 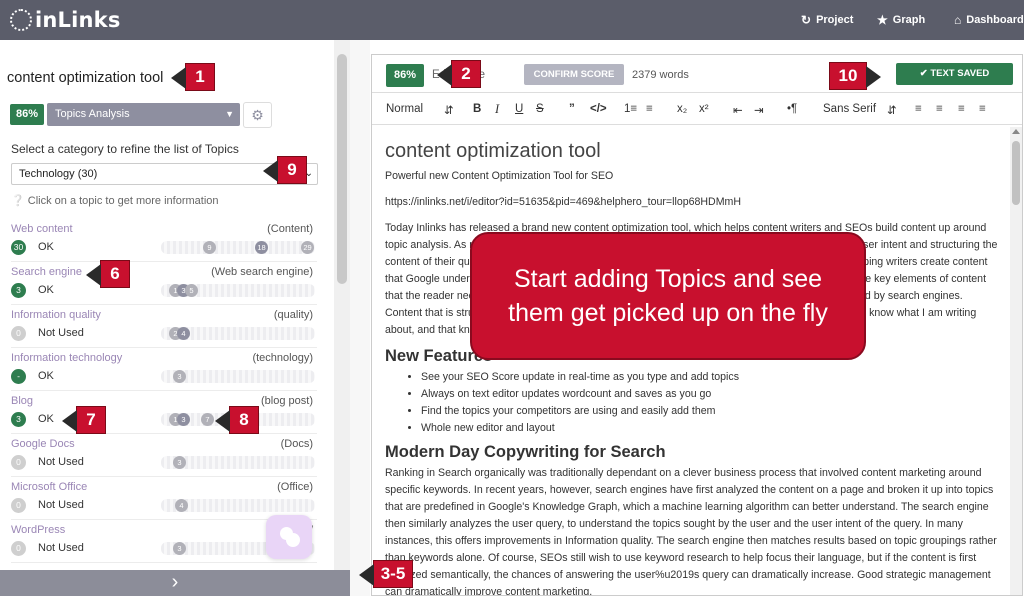 I want to click on topic-name: WordPress, so click(x=38, y=530).